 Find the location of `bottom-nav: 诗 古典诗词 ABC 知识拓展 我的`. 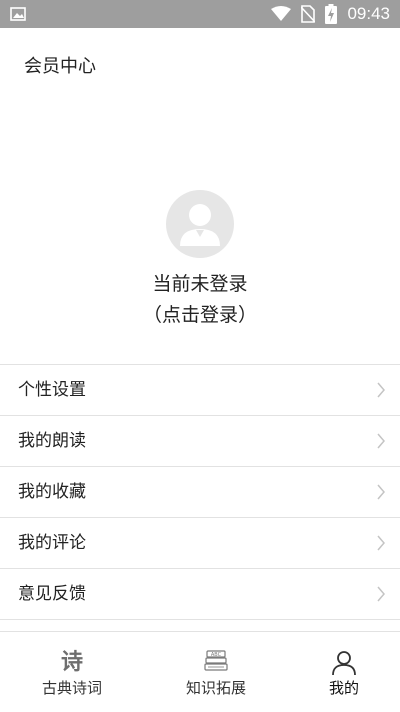

bottom-nav: 诗 古典诗词 ABC 知识拓展 我的 is located at coordinates (200, 671).